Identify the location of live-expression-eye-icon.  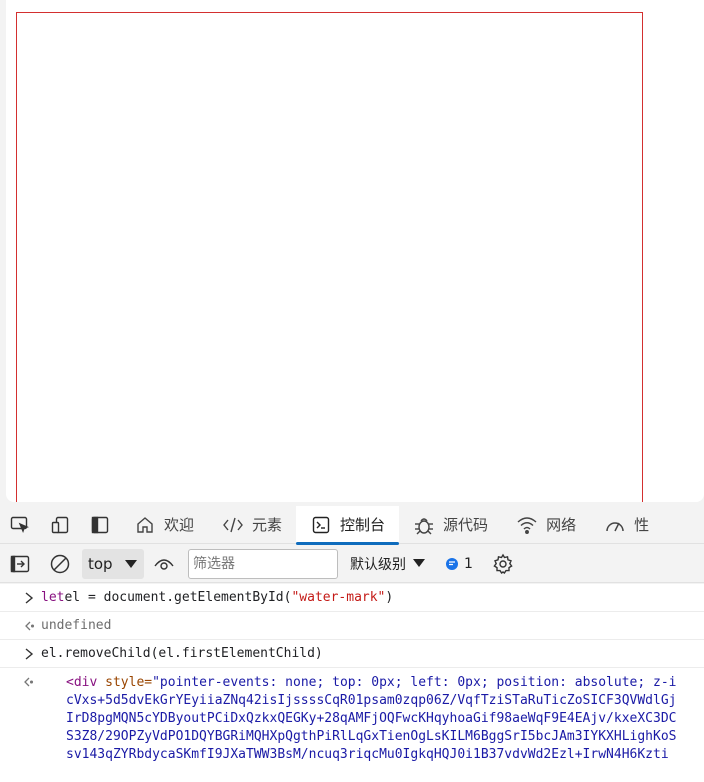
(164, 564).